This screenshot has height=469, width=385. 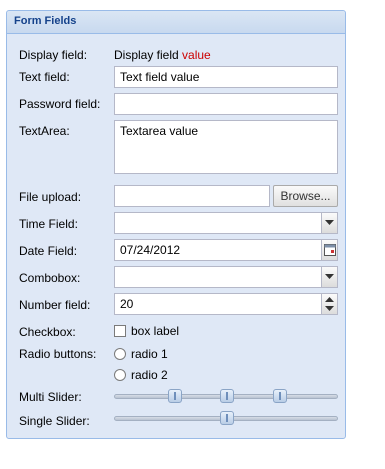 I want to click on calendar-icon, so click(x=329, y=250).